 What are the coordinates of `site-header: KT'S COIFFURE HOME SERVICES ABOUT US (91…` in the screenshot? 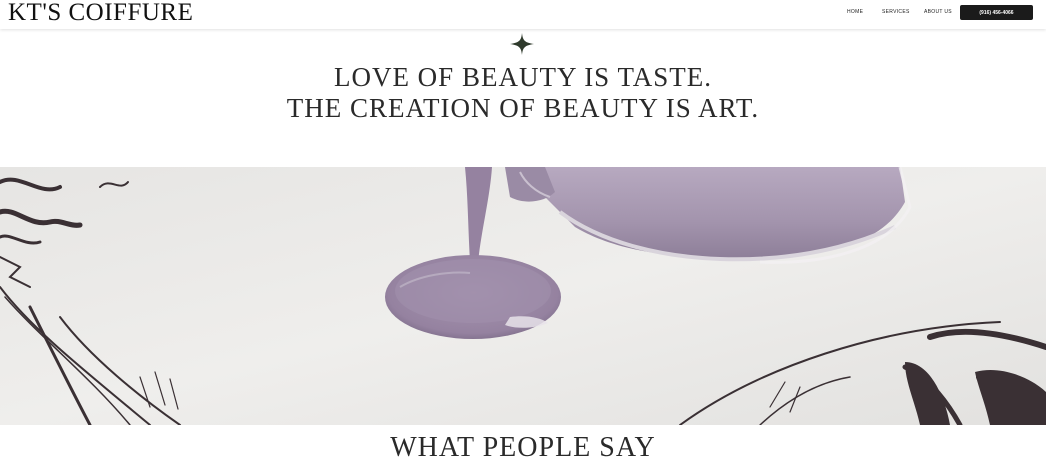 It's located at (523, 14).